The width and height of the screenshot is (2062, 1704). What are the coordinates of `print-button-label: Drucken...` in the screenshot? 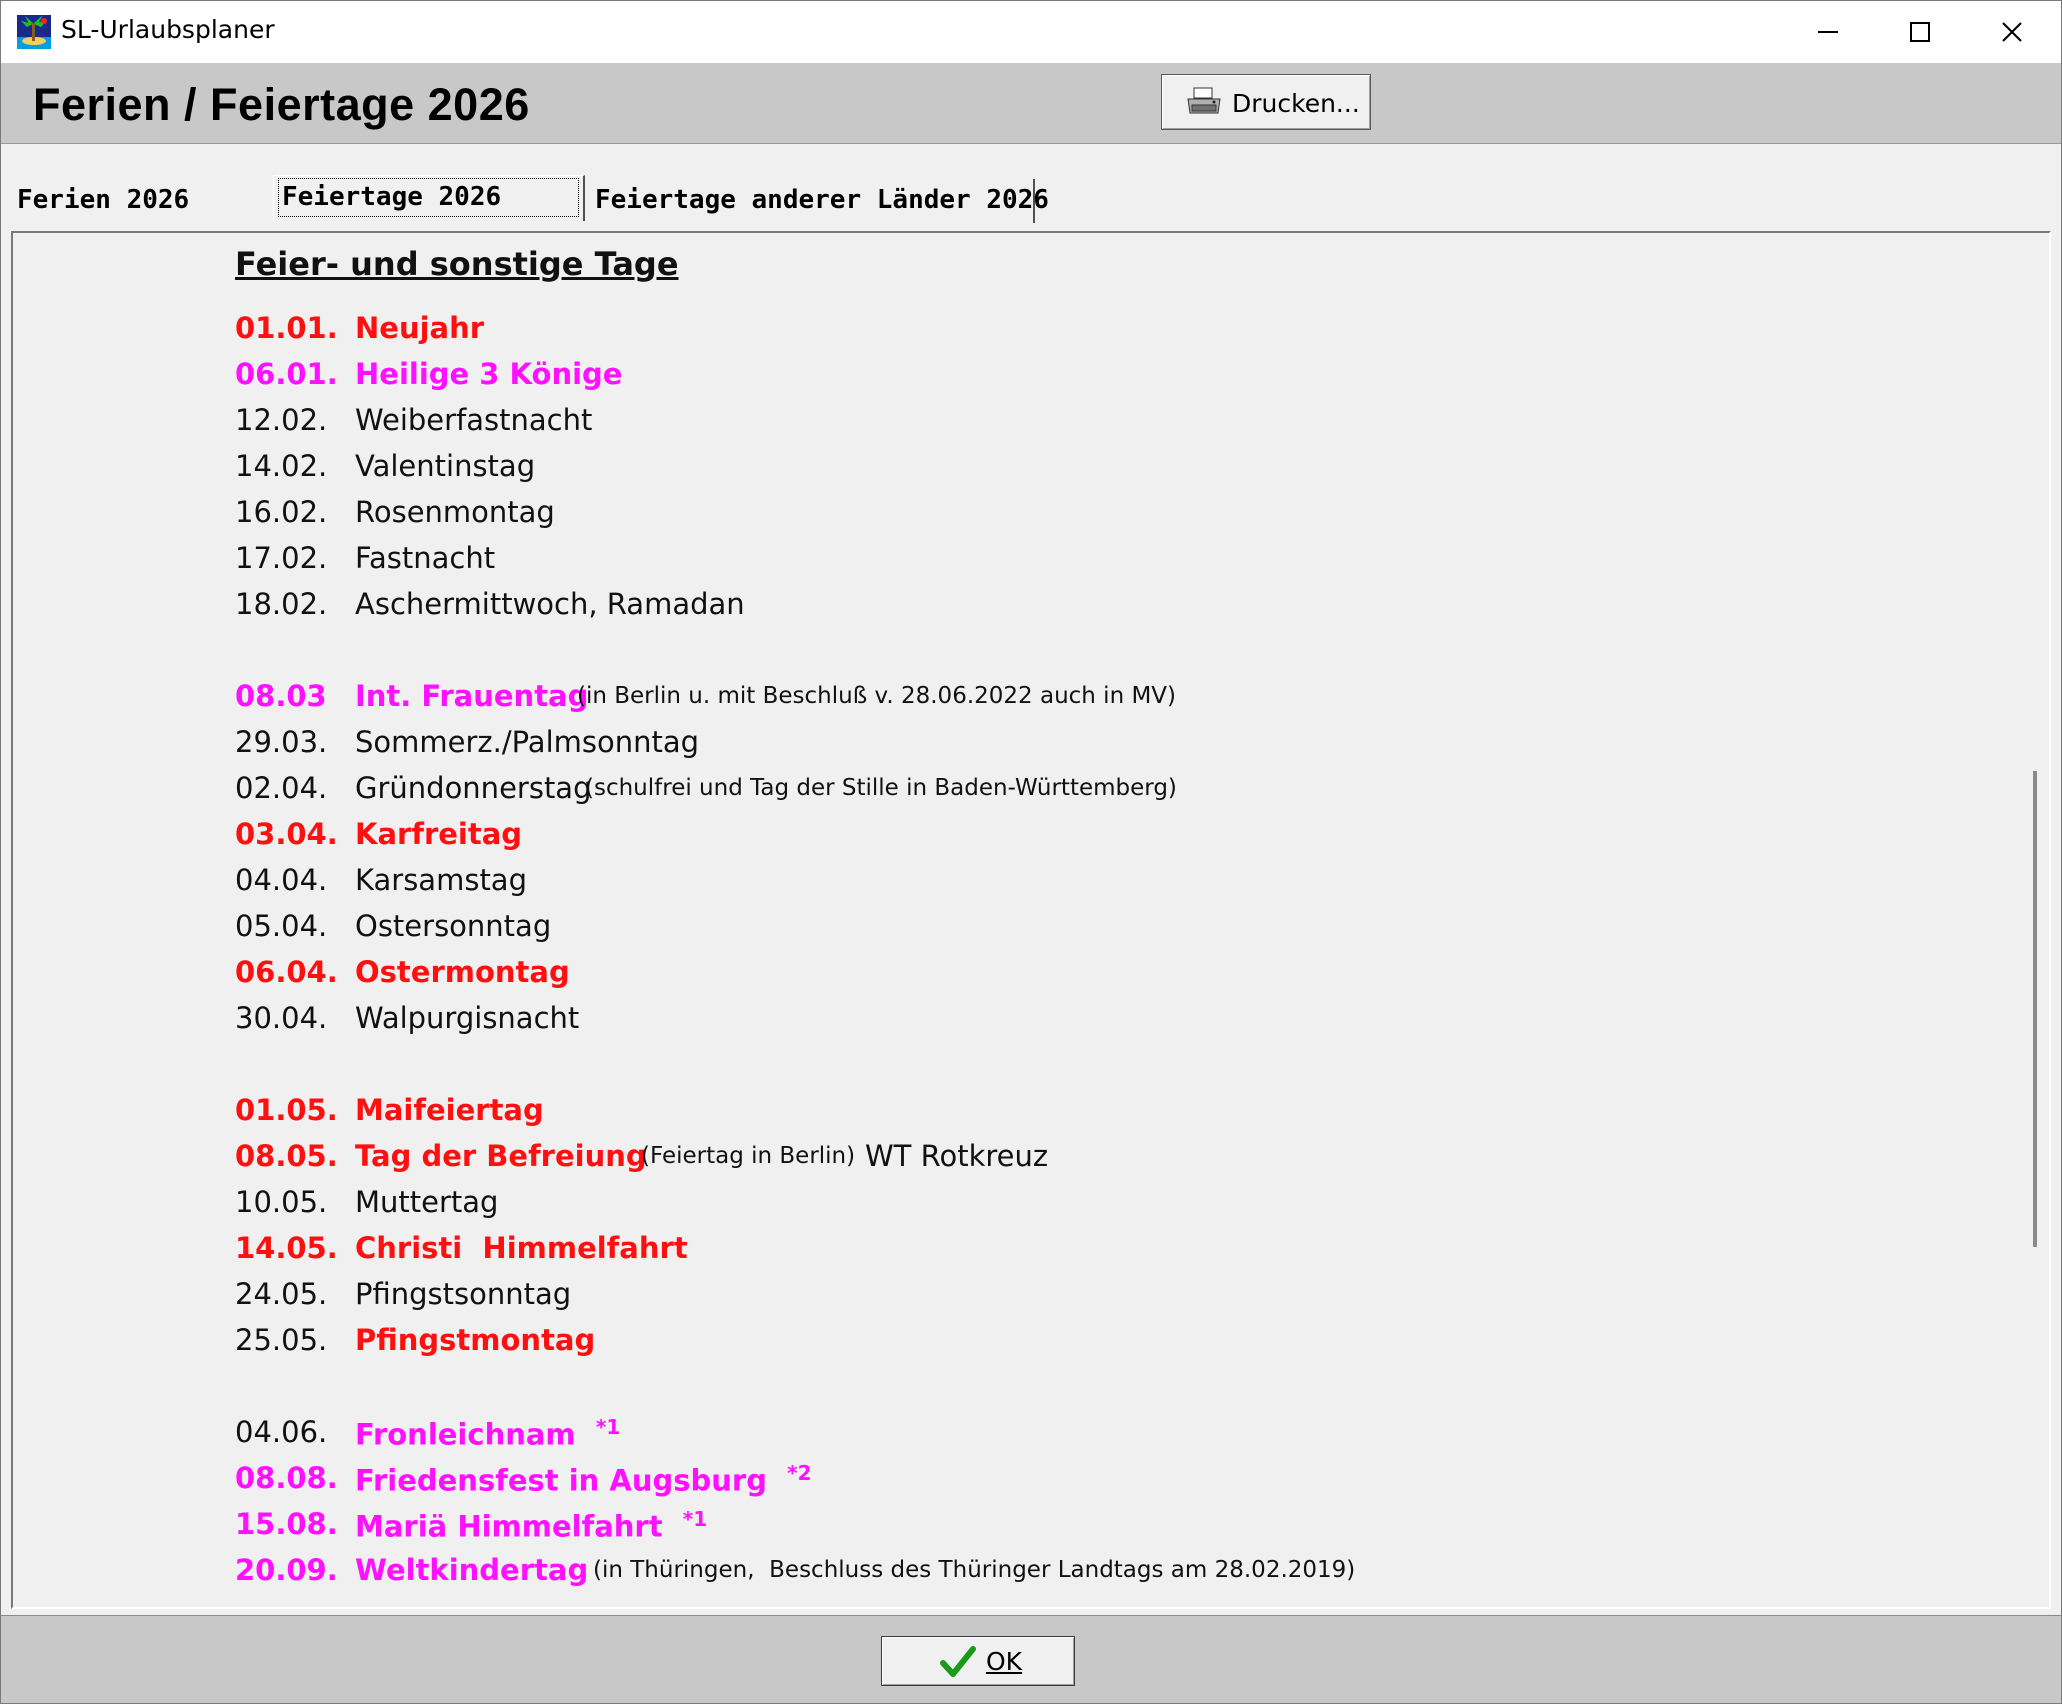 It's located at (1296, 103).